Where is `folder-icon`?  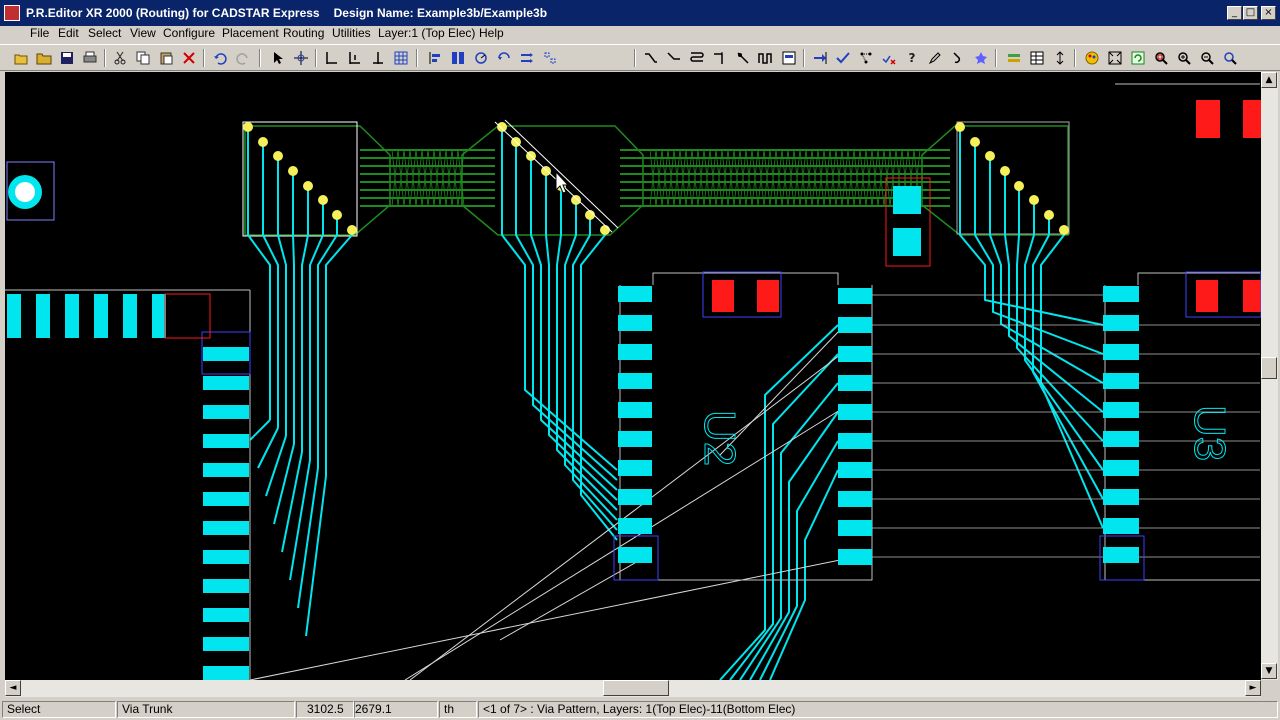 folder-icon is located at coordinates (44, 58).